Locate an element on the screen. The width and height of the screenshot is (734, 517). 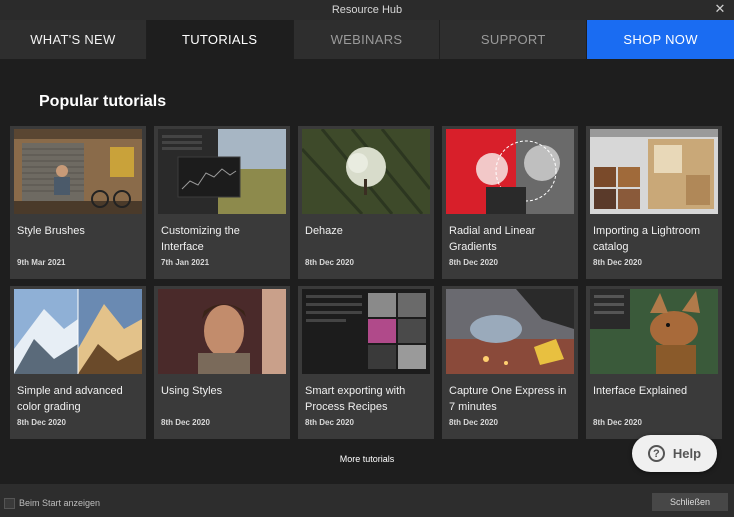
tutorial-card: Interface Explained 8th Dec 2020 is located at coordinates (654, 362).